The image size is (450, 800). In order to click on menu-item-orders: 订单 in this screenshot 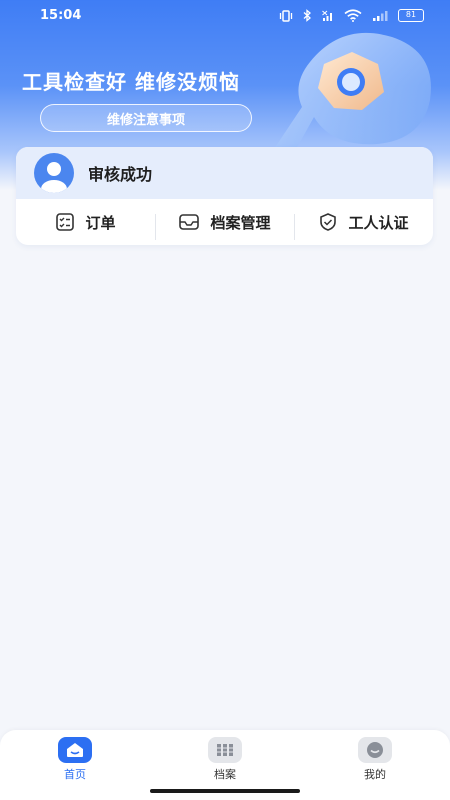, I will do `click(85, 222)`.